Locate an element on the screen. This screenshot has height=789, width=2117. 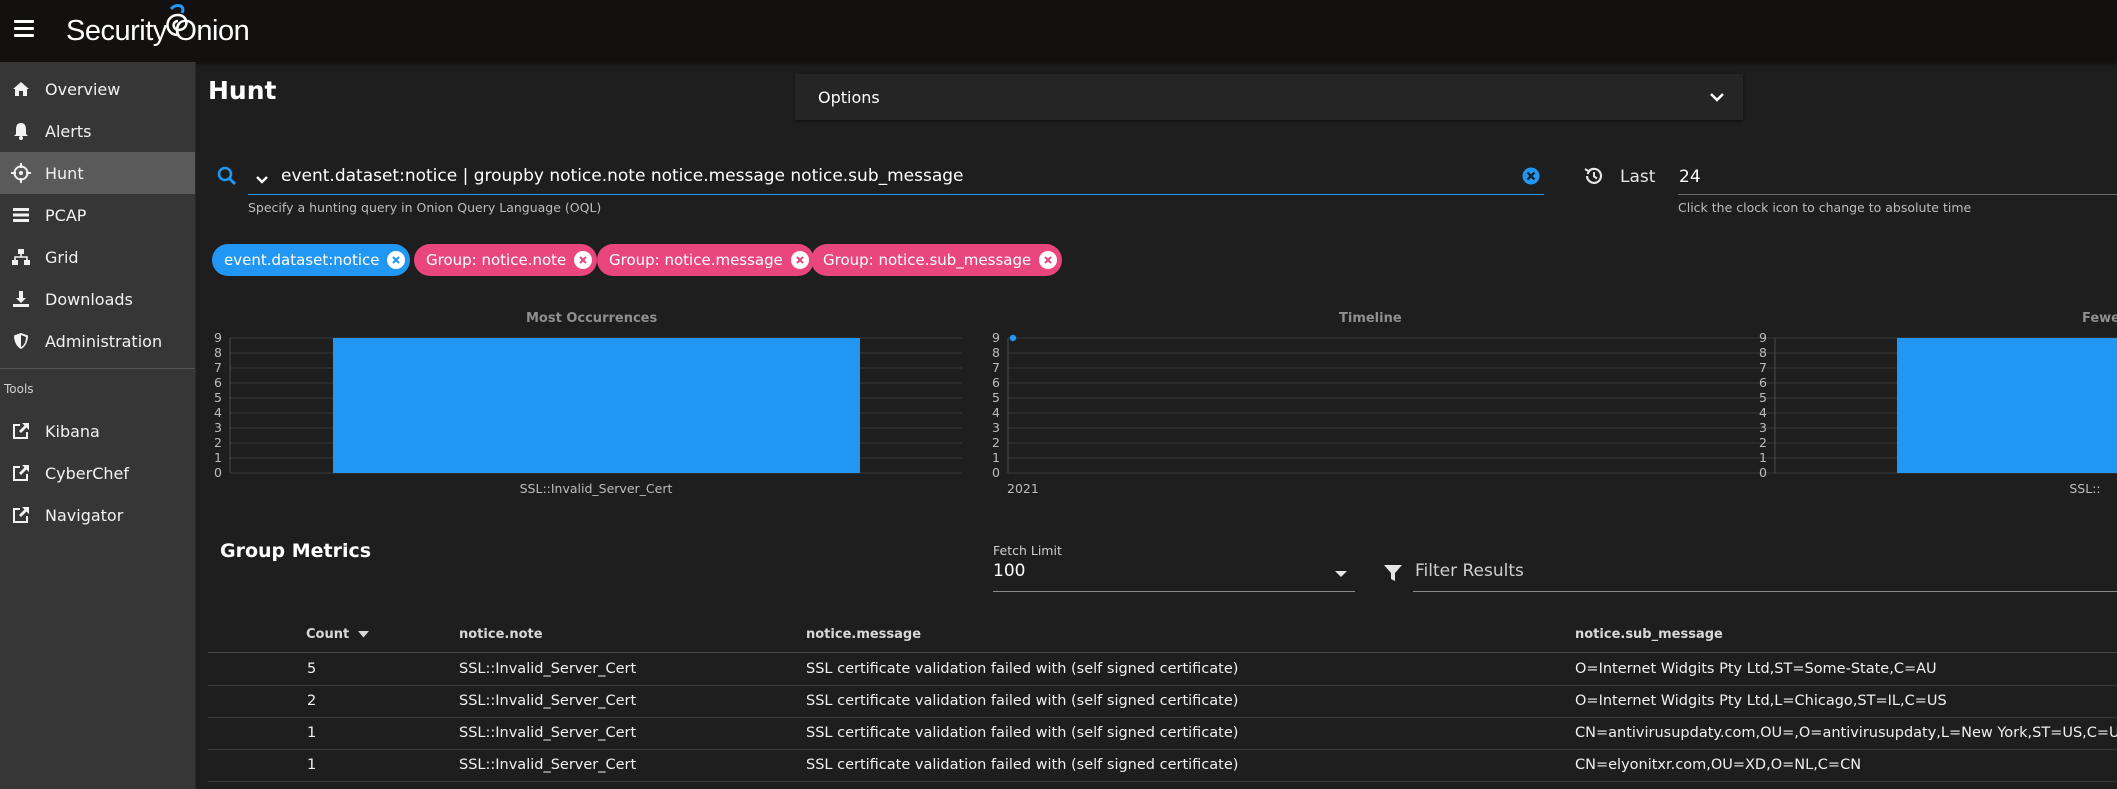
sidebar-item-overview: Overview is located at coordinates (97, 89).